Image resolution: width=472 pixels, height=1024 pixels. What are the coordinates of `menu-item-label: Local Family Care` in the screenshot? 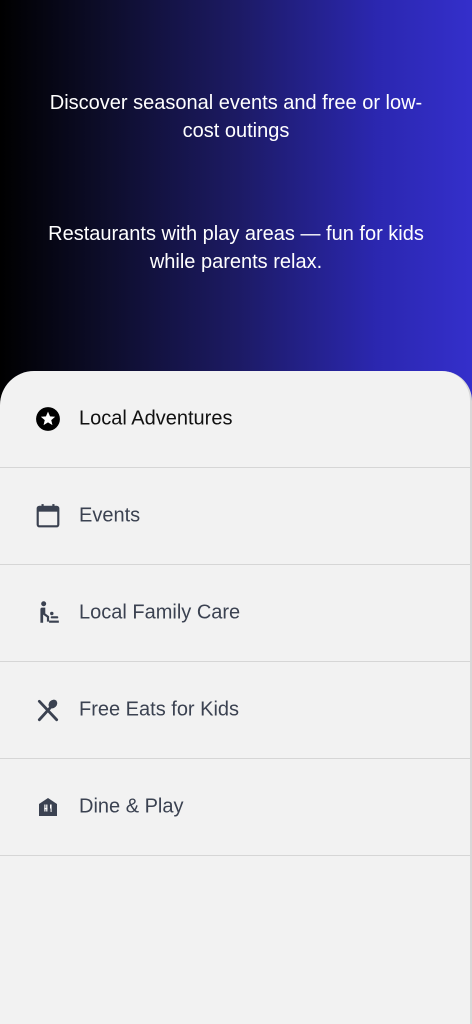 It's located at (160, 612).